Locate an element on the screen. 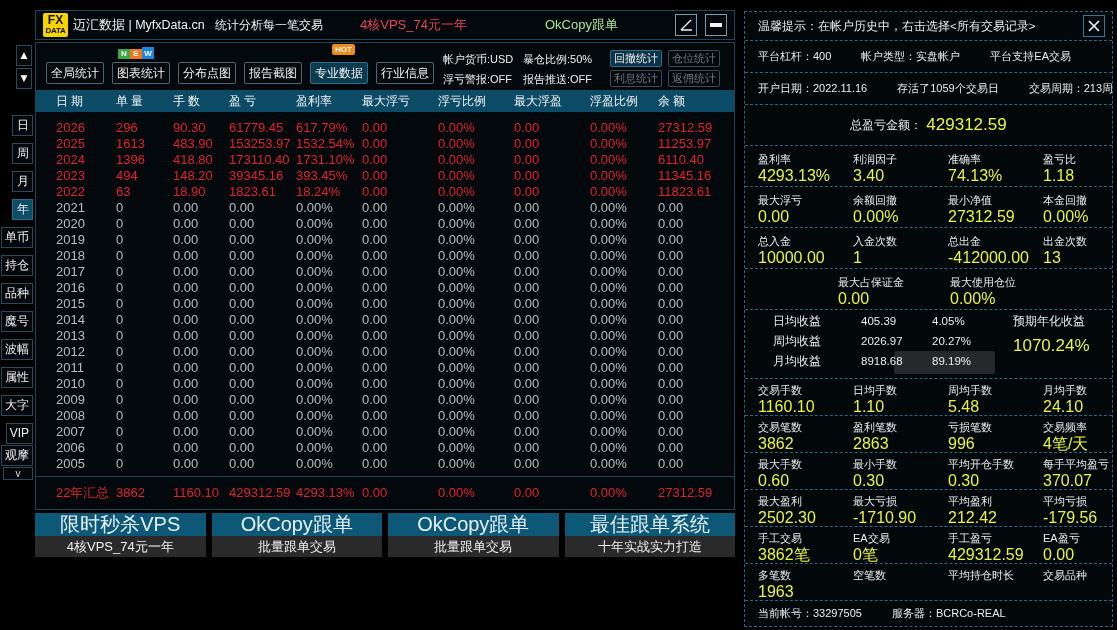  arrow-button: ▼ is located at coordinates (24, 78).